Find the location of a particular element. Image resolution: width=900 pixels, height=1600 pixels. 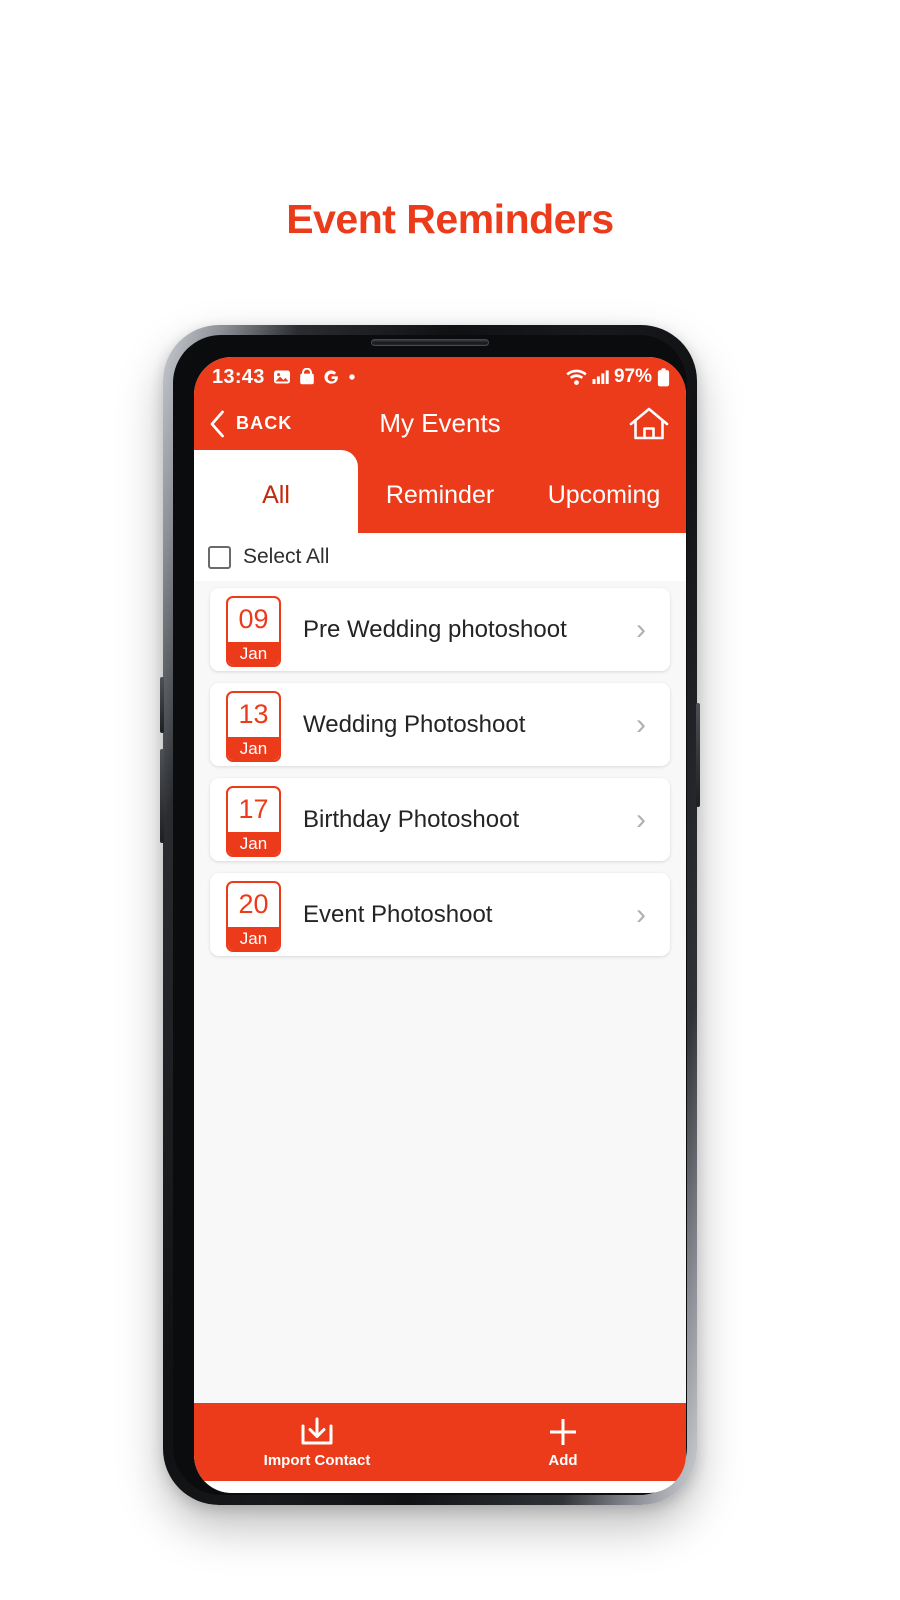

status-time: 13:43 is located at coordinates (238, 376).